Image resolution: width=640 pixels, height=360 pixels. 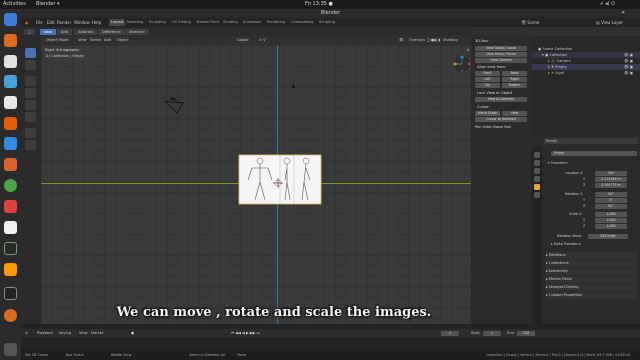 I want to click on measure-tool-icon, so click(x=30, y=145).